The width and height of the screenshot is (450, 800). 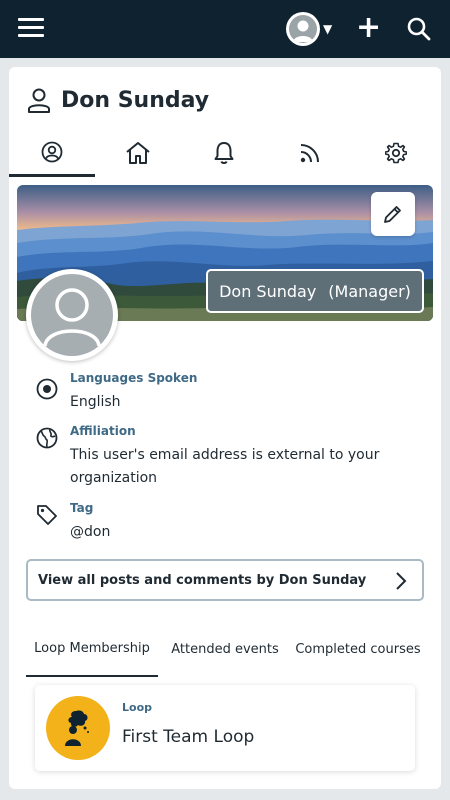 What do you see at coordinates (47, 515) in the screenshot?
I see `tag-icon` at bounding box center [47, 515].